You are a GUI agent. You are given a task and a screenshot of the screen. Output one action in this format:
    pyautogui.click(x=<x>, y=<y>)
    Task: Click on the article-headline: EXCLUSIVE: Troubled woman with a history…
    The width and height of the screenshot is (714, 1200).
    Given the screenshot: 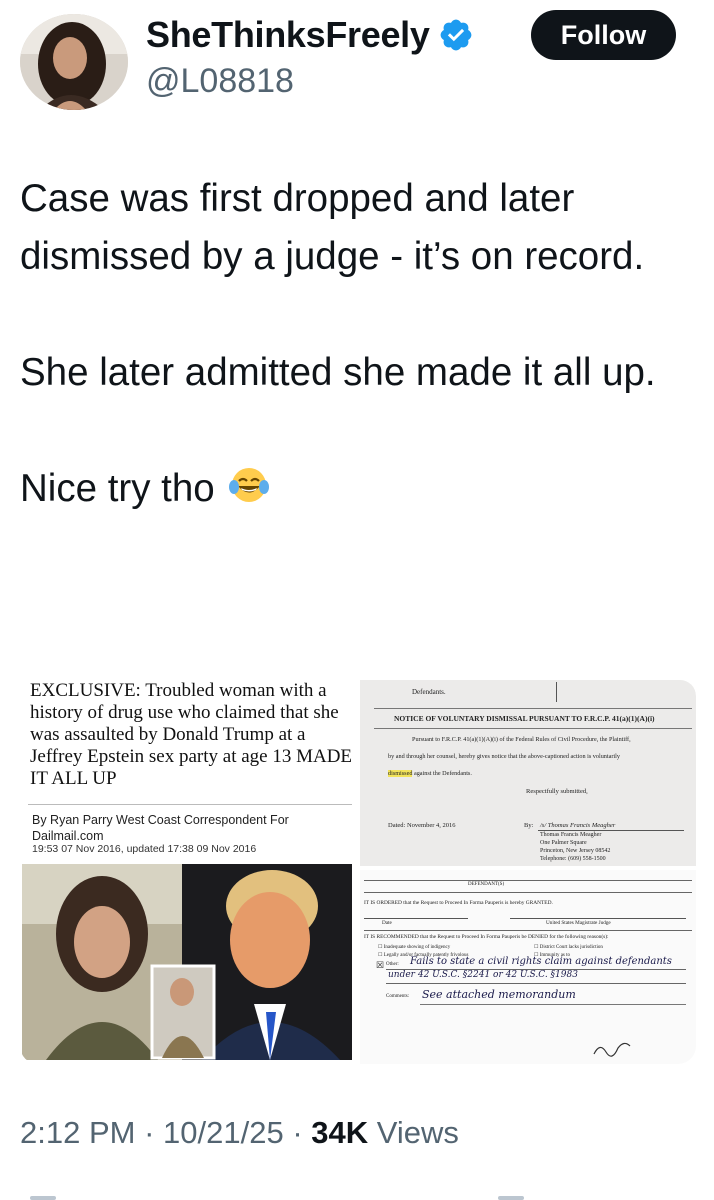 What is the action you would take?
    pyautogui.click(x=191, y=734)
    